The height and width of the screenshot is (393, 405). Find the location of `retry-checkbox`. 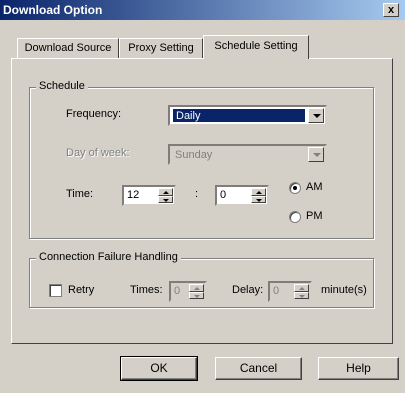

retry-checkbox is located at coordinates (55, 290).